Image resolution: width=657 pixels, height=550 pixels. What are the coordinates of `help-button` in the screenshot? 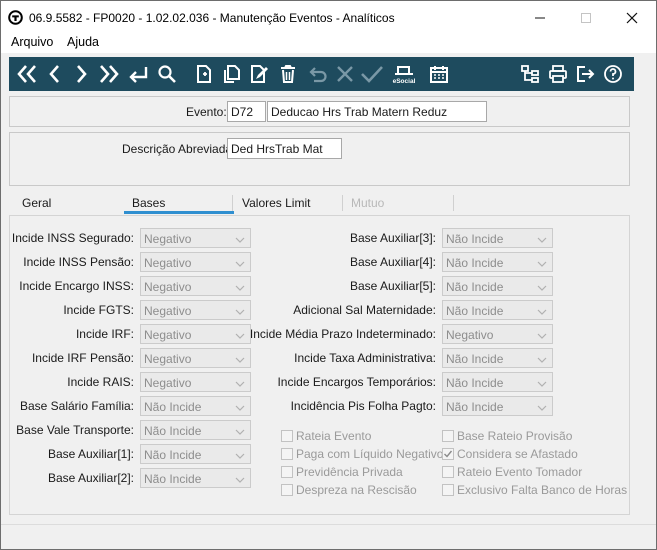 It's located at (613, 74).